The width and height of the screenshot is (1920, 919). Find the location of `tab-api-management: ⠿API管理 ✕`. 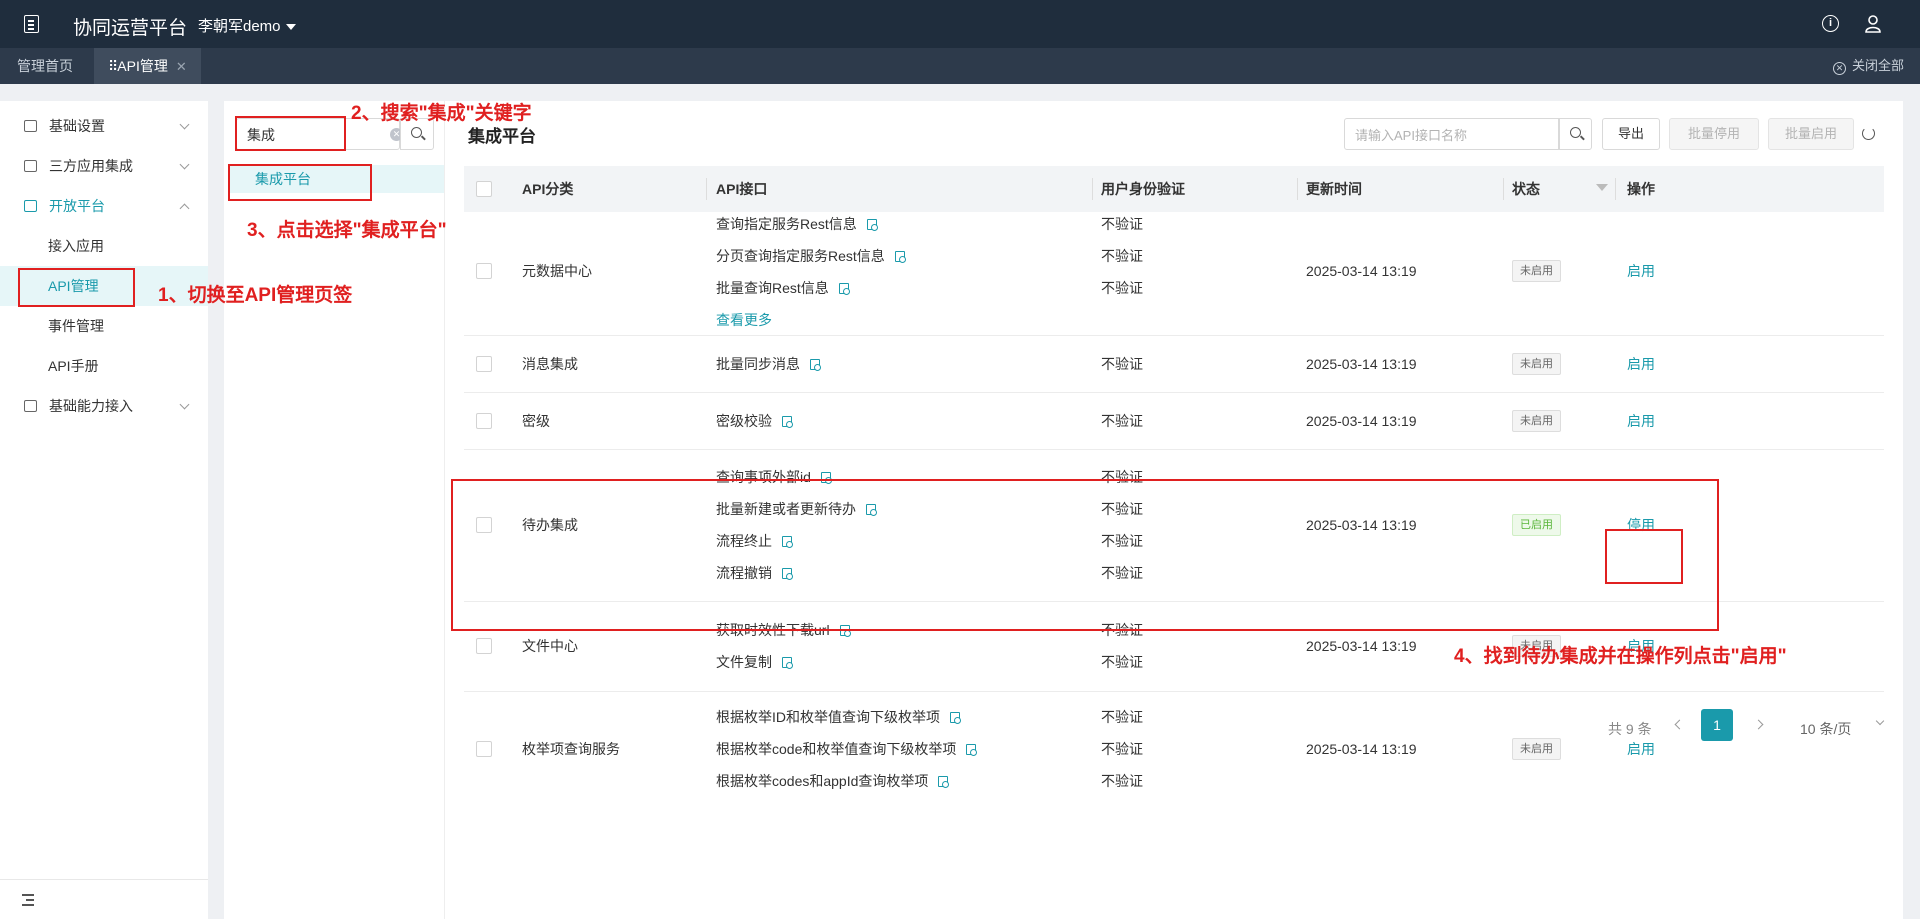

tab-api-management: ⠿API管理 ✕ is located at coordinates (147, 66).